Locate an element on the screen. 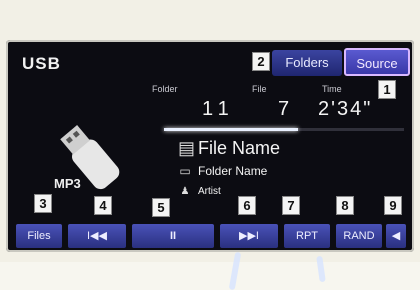  track-artist-row: ♟ Artist is located at coordinates (199, 191).